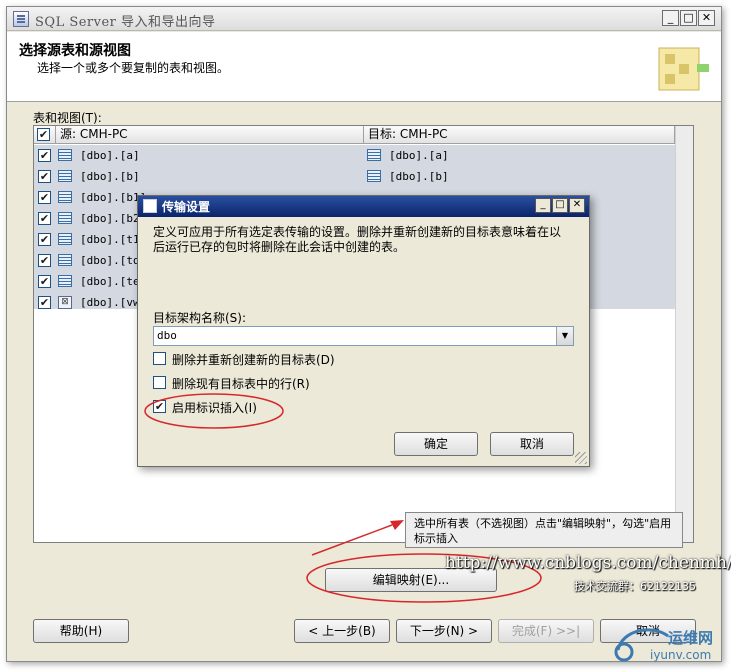  Describe the element at coordinates (544, 530) in the screenshot. I see `annotation-callout: 选中所有表（不选视图）点击"编辑映射"，勾选"启用标示插入` at that location.